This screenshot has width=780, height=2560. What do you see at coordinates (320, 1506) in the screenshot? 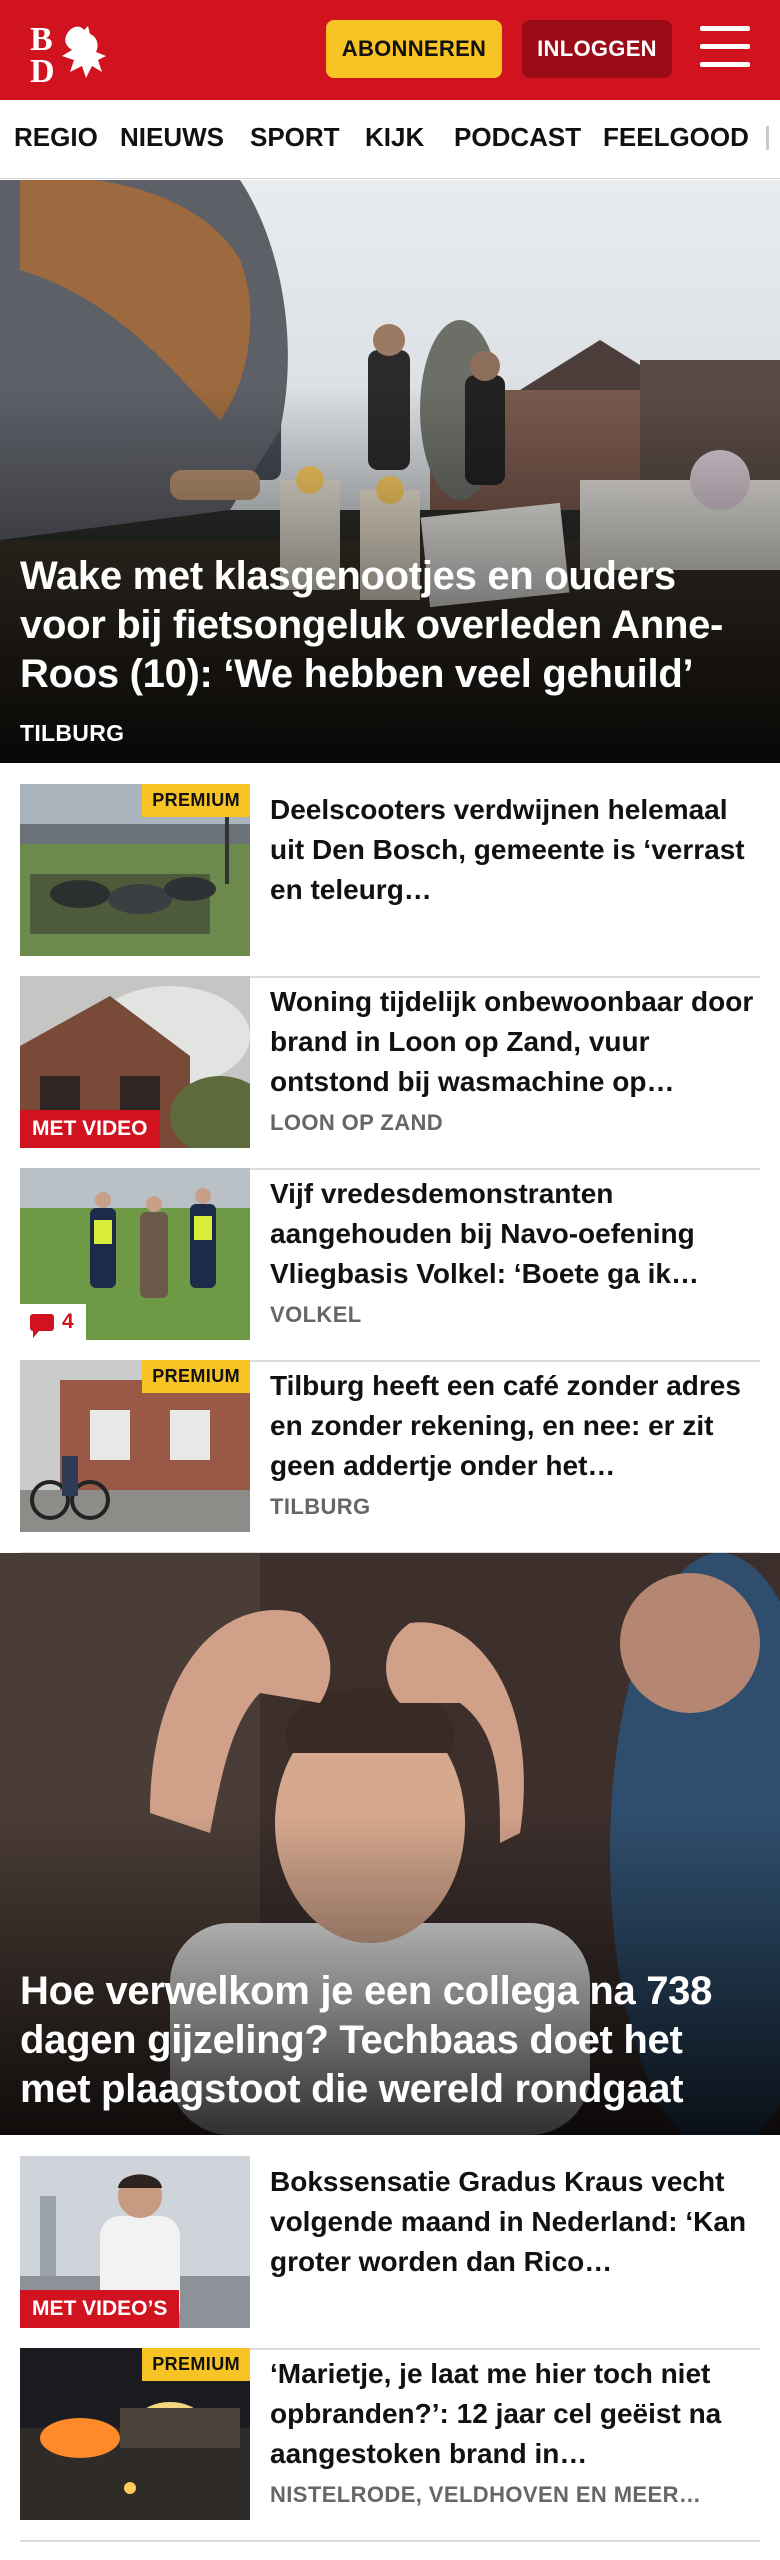
I see `article-location: TILBURG` at bounding box center [320, 1506].